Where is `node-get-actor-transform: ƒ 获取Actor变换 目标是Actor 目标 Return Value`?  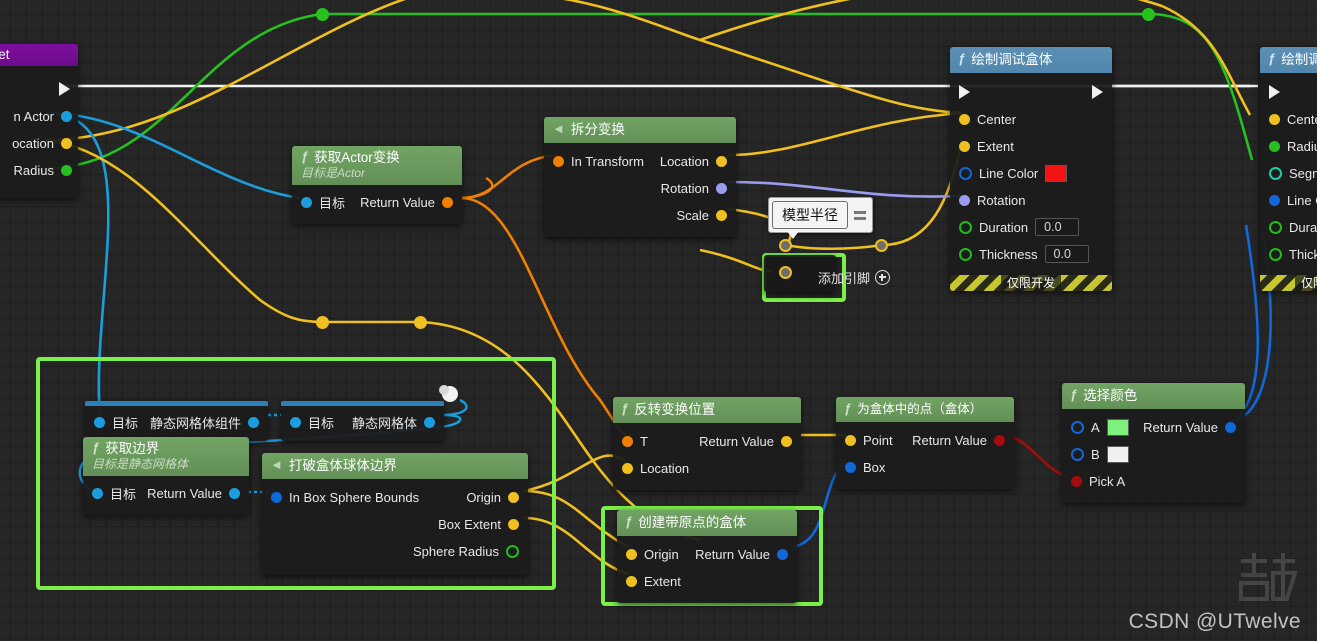 node-get-actor-transform: ƒ 获取Actor变换 目标是Actor 目标 Return Value is located at coordinates (377, 185).